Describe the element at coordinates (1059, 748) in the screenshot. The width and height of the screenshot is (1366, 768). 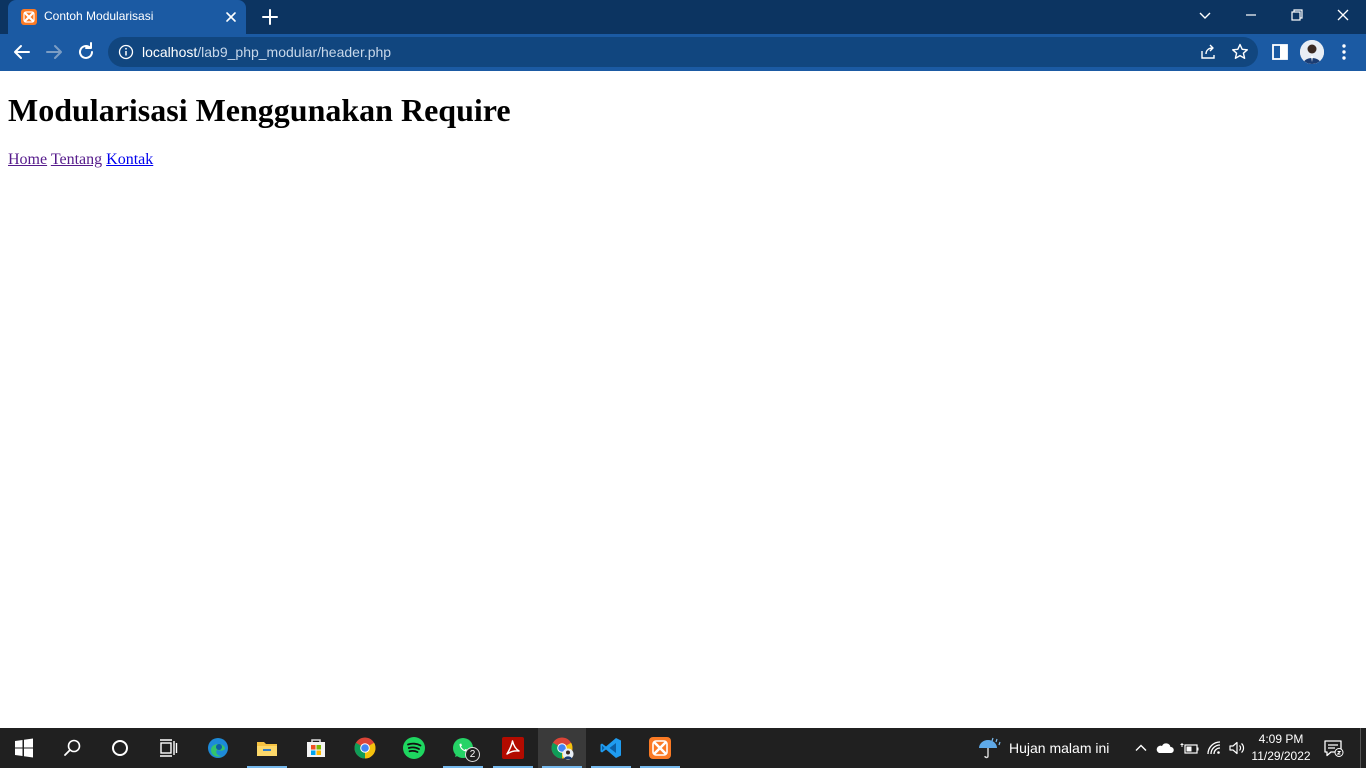
I see `weather-text: Hujan malam ini` at that location.